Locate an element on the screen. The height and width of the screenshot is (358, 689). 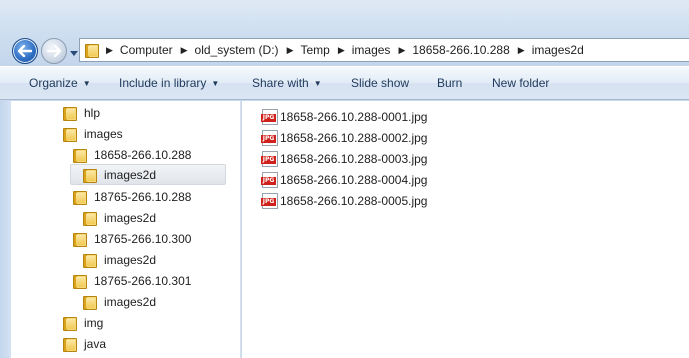
tree-item: hlp is located at coordinates (81, 112).